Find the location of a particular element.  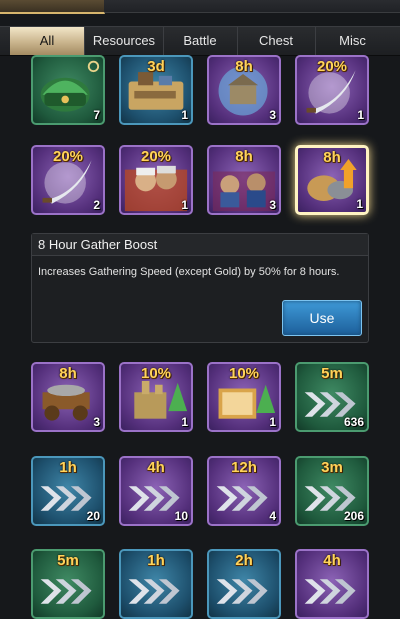

tab-chest: Chest is located at coordinates (276, 41).